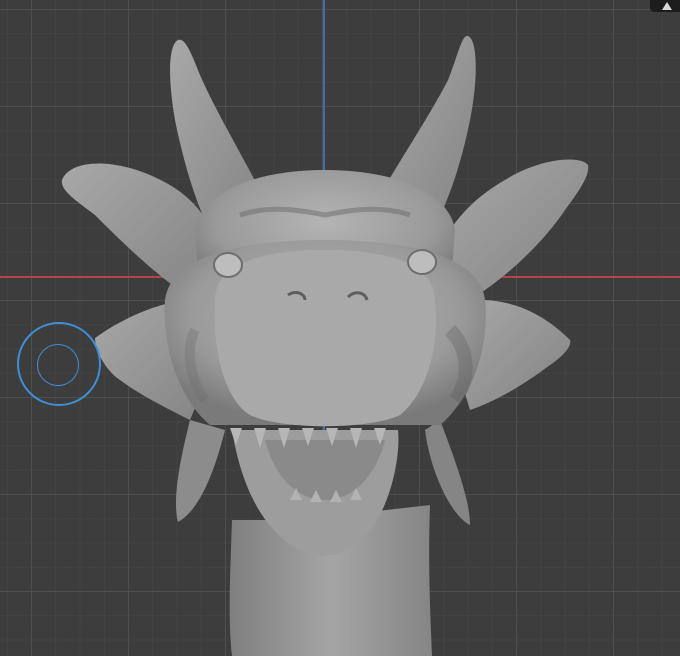 This screenshot has height=656, width=680. Describe the element at coordinates (58, 365) in the screenshot. I see `sculpt-brush-inner-ring` at that location.